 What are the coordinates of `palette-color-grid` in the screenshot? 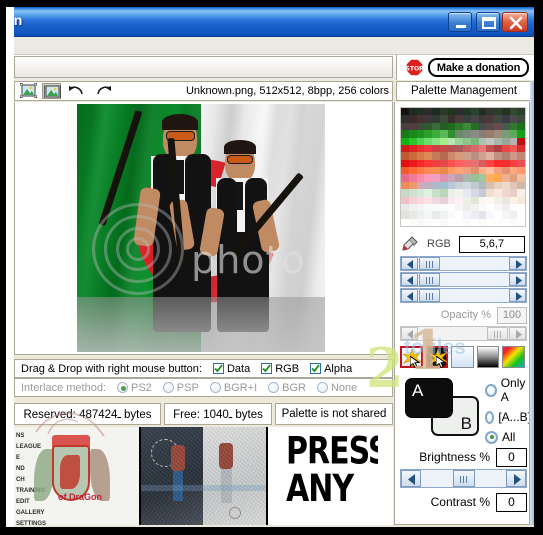 It's located at (463, 167).